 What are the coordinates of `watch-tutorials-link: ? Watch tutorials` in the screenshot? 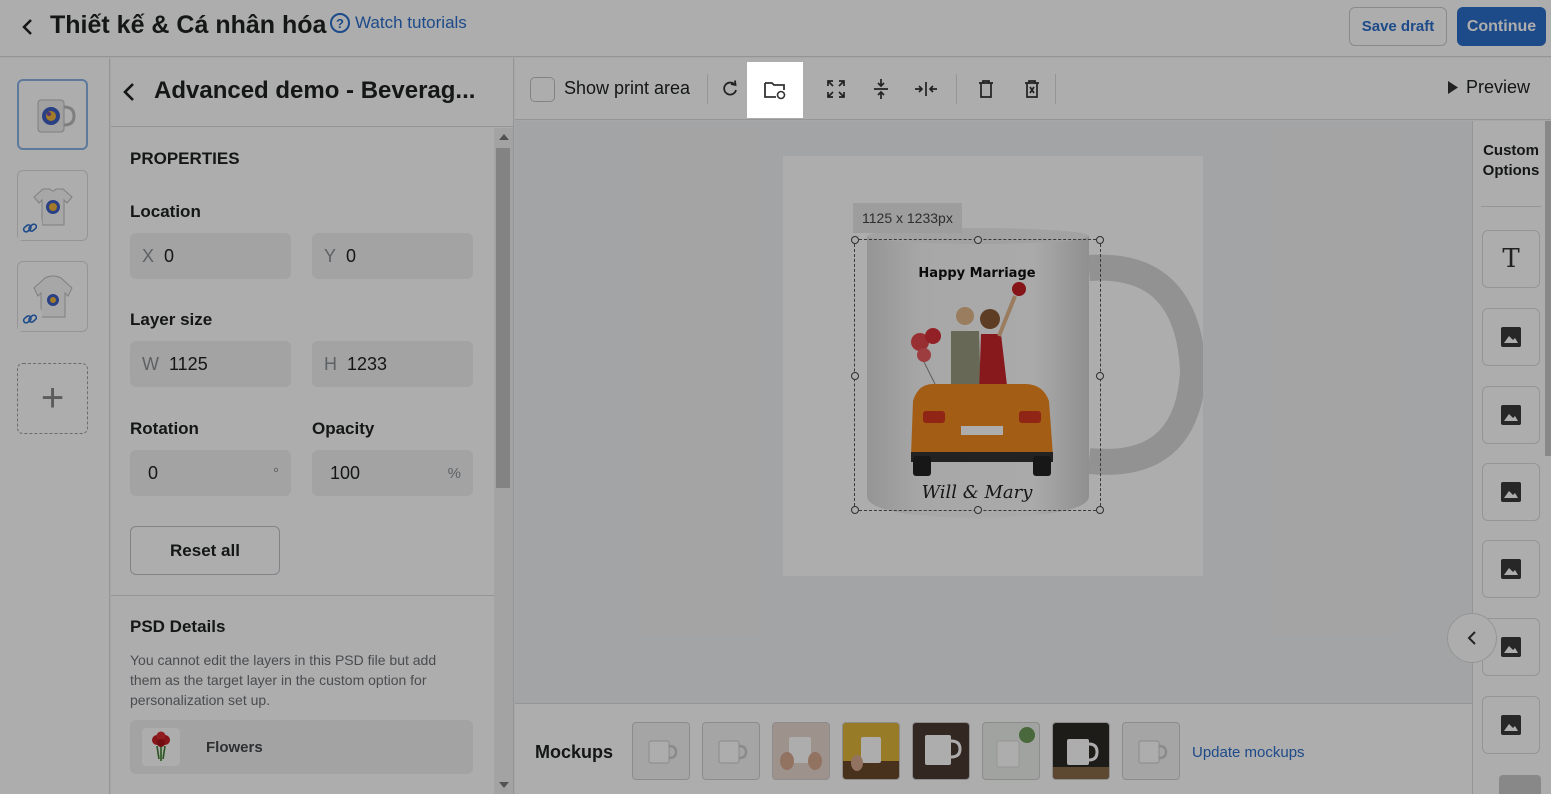 It's located at (398, 23).